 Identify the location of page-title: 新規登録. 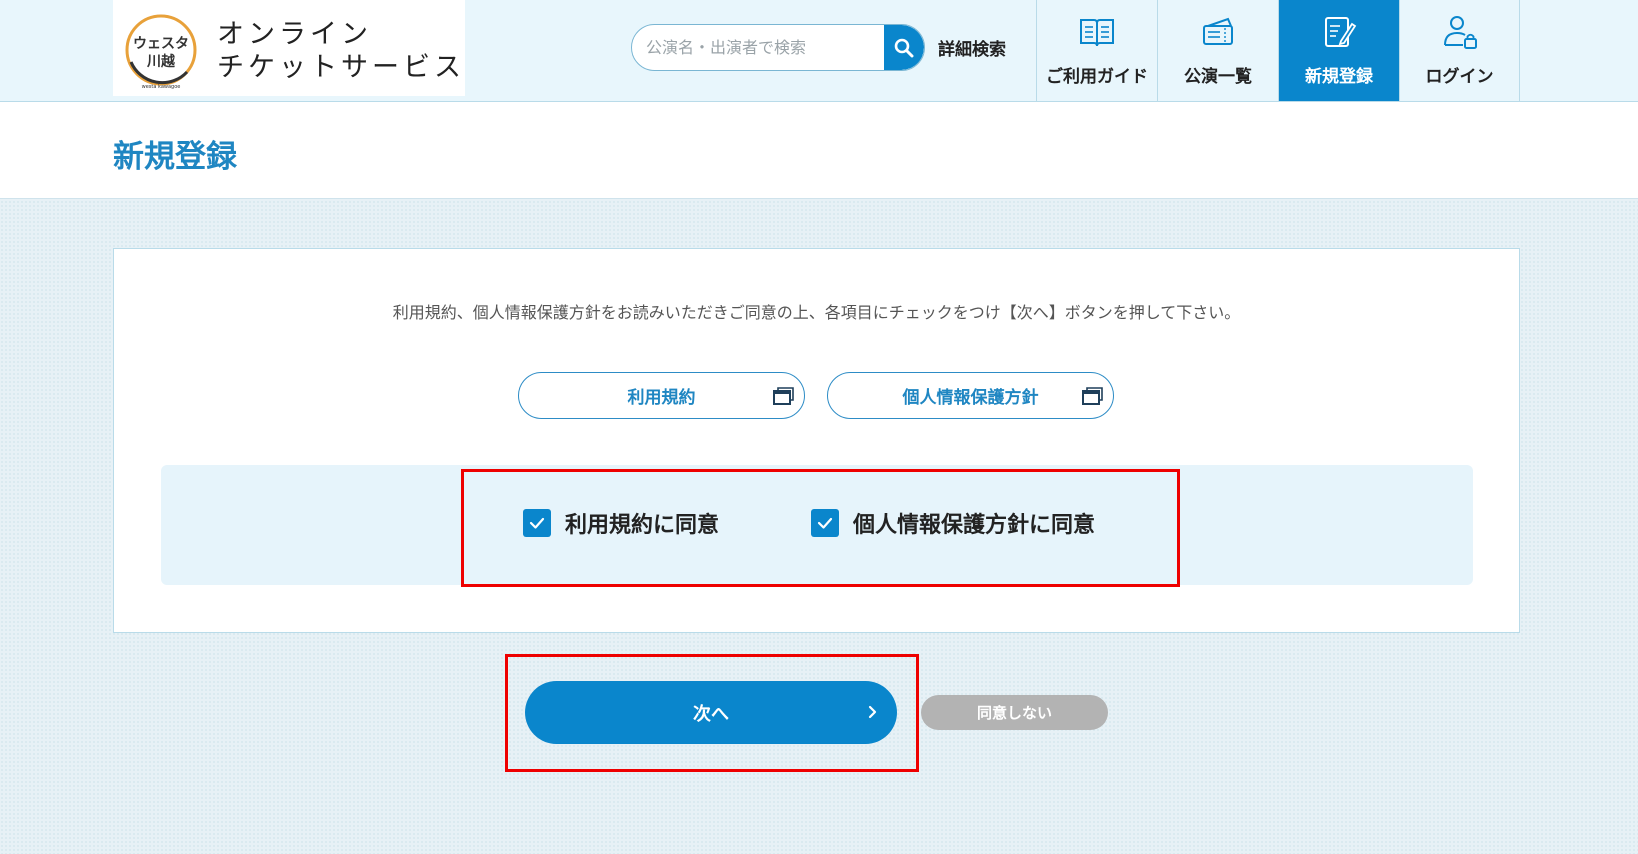
(175, 157).